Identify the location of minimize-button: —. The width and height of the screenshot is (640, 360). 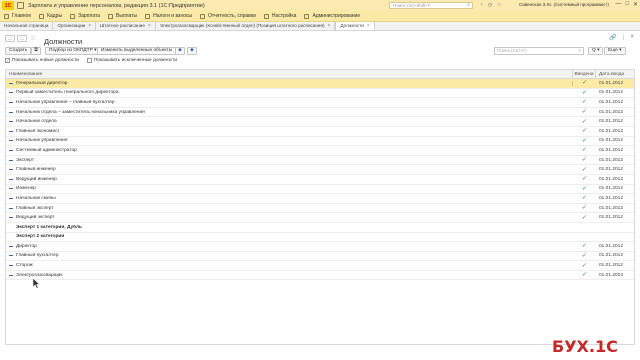
(618, 4).